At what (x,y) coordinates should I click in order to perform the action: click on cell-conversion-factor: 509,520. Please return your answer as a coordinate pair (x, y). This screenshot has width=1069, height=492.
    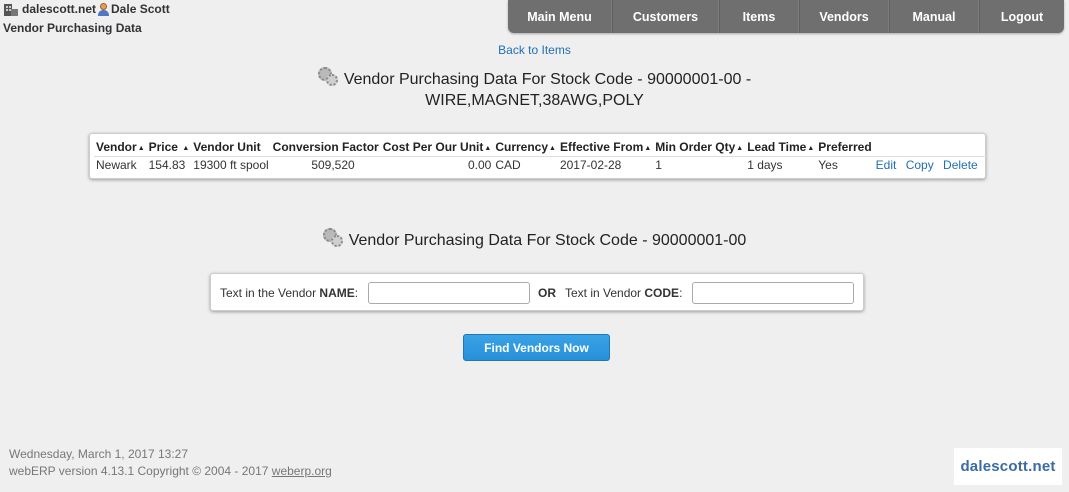
    Looking at the image, I should click on (333, 164).